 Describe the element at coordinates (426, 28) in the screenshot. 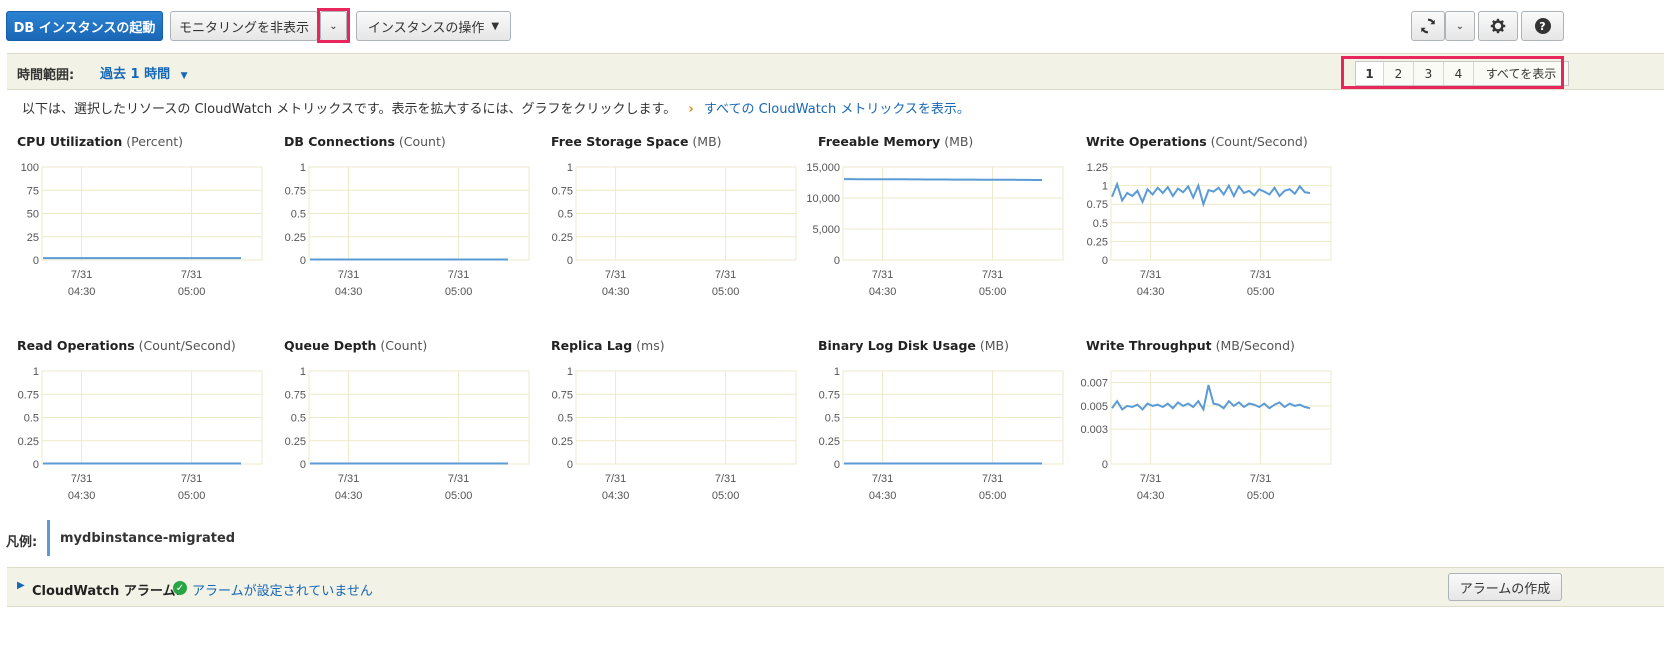

I see `instance-actions-label: インスタンスの操作` at that location.